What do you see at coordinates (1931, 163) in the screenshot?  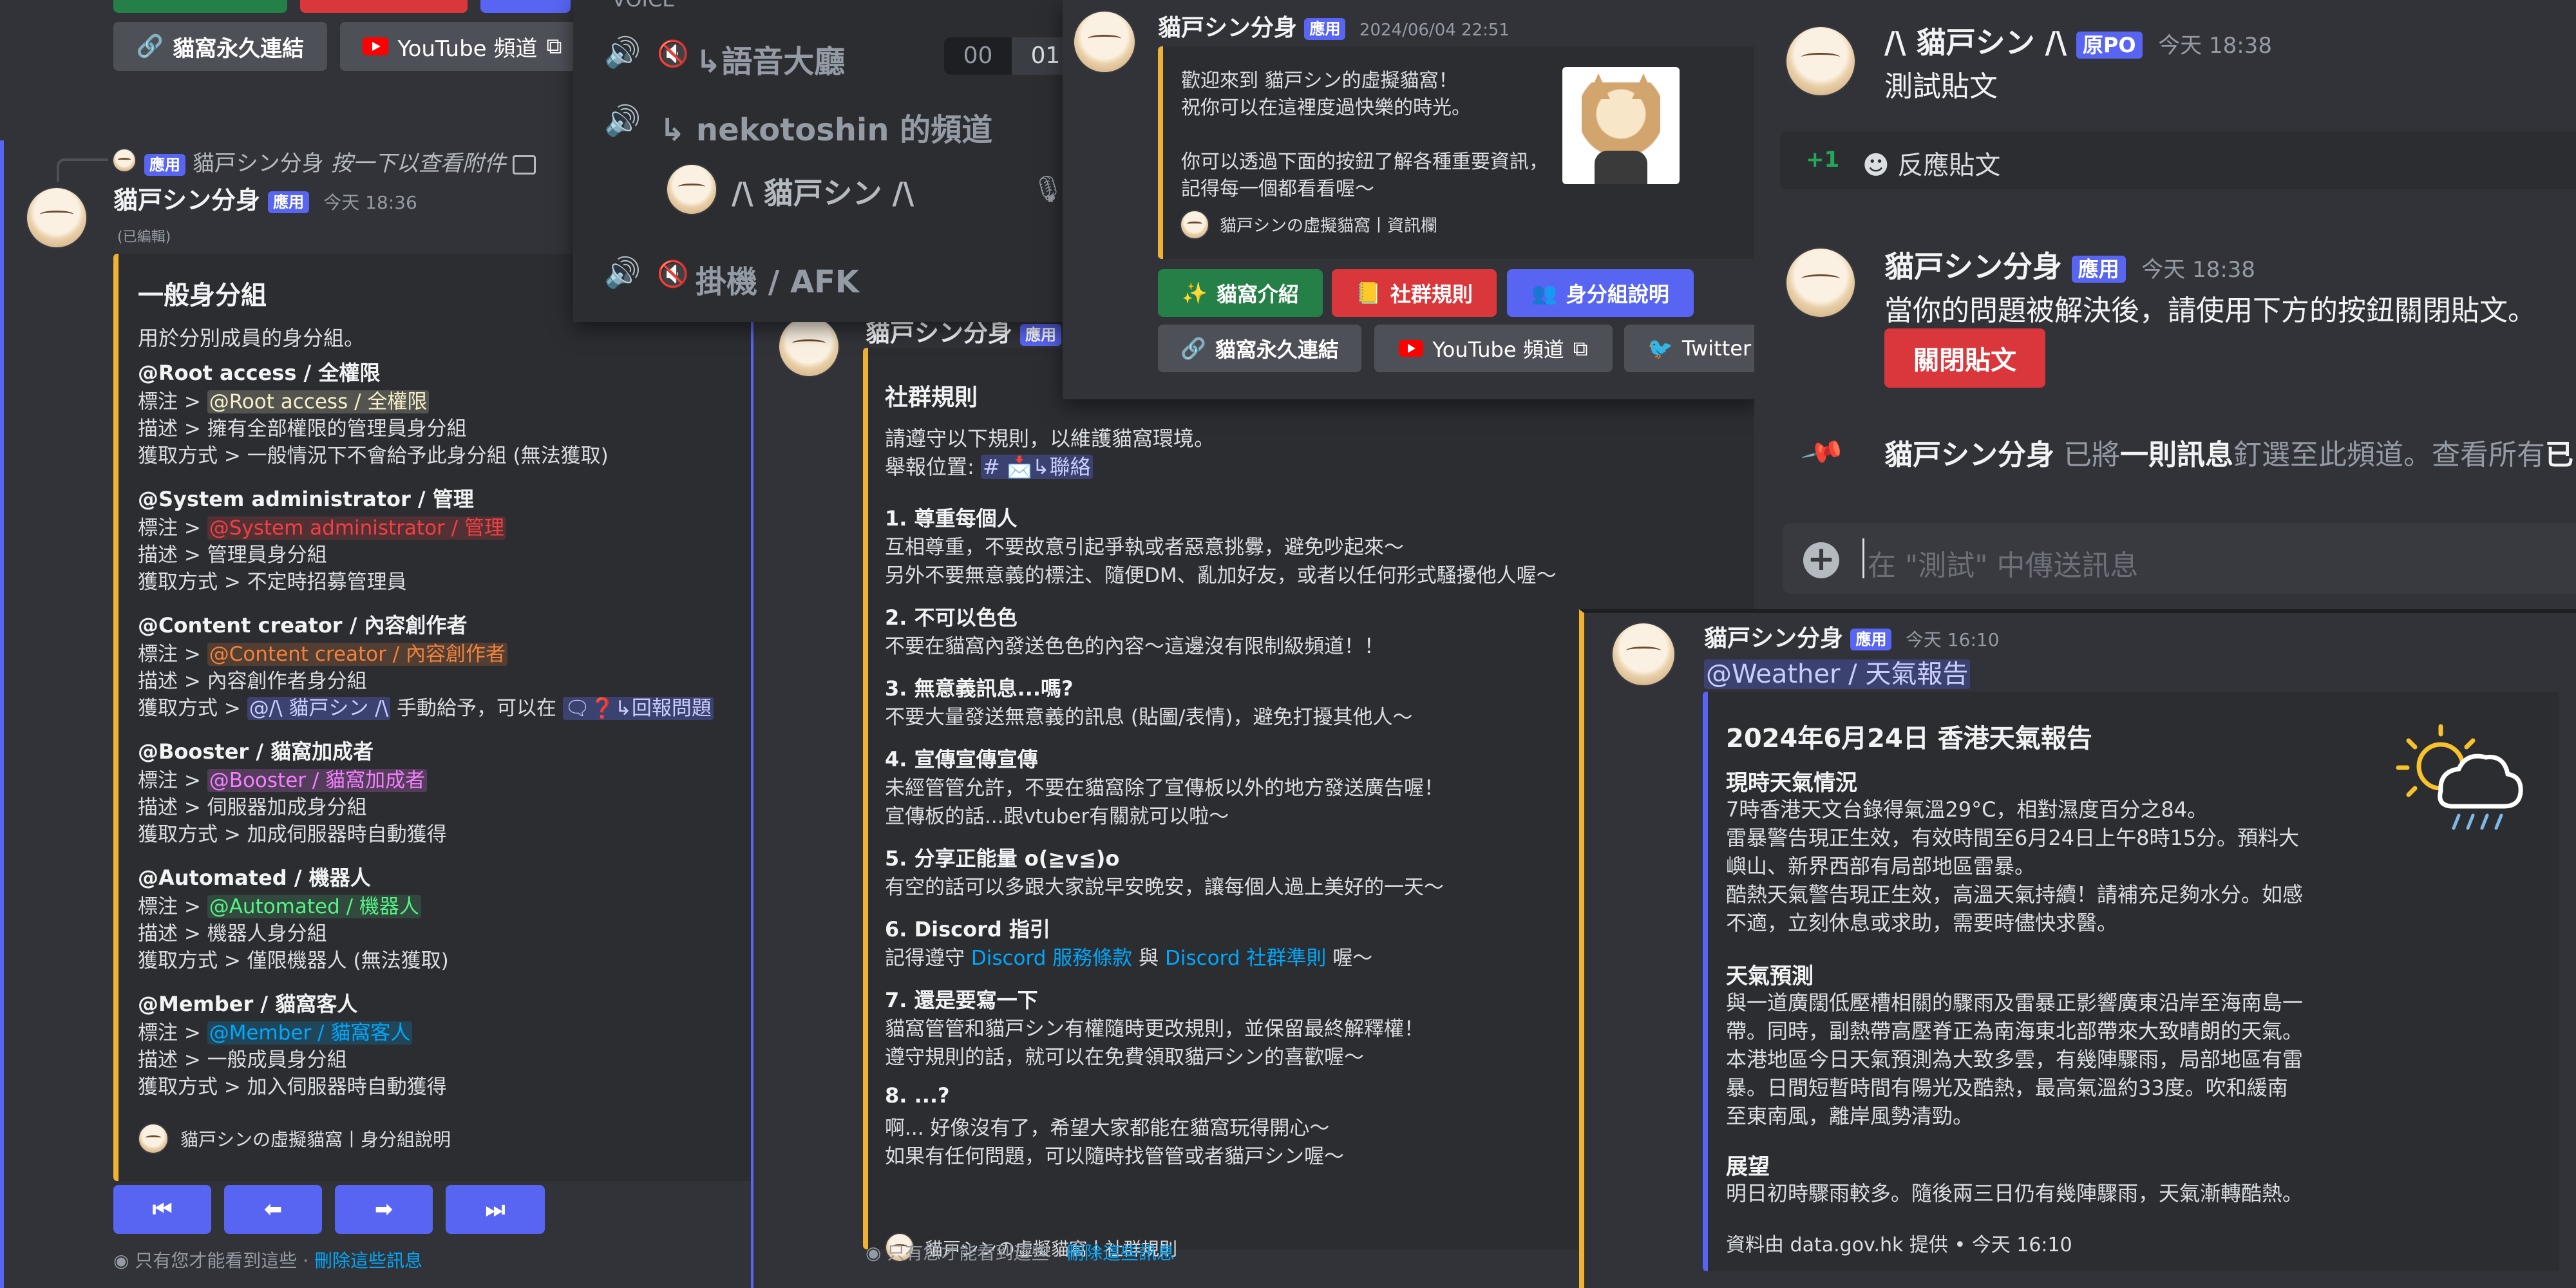 I see `add-reaction-button: ☻ 反應貼文` at bounding box center [1931, 163].